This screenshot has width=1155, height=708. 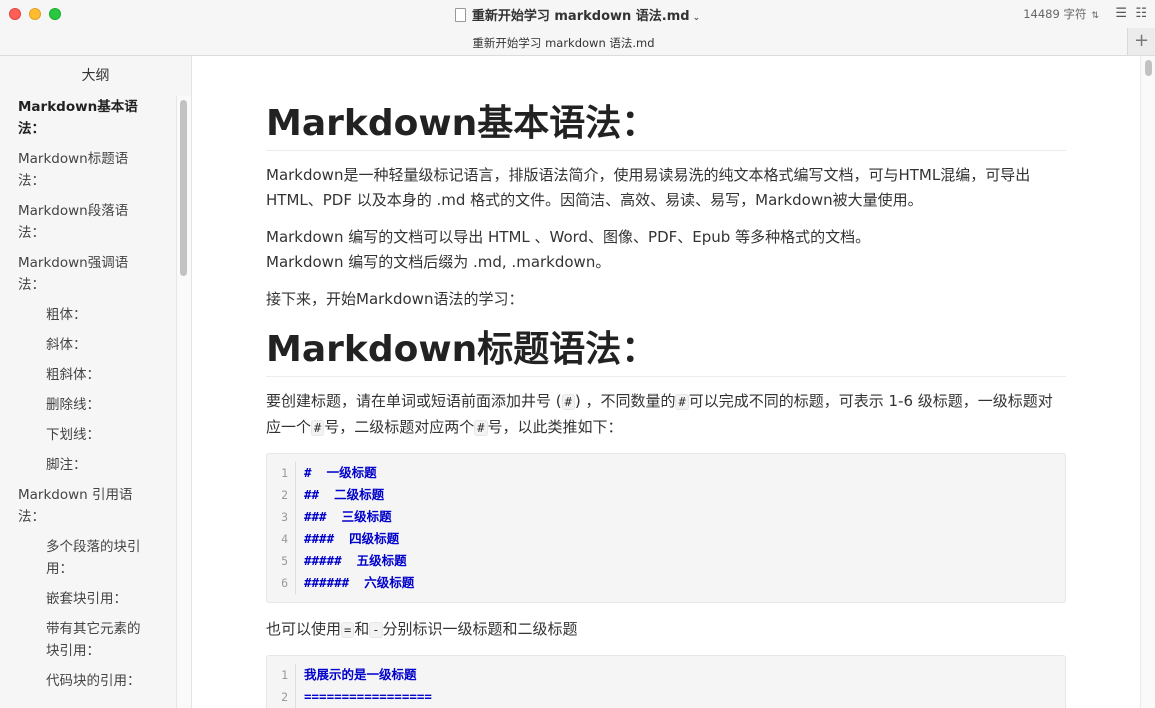 What do you see at coordinates (1121, 13) in the screenshot?
I see `outline-list-icon: ☰` at bounding box center [1121, 13].